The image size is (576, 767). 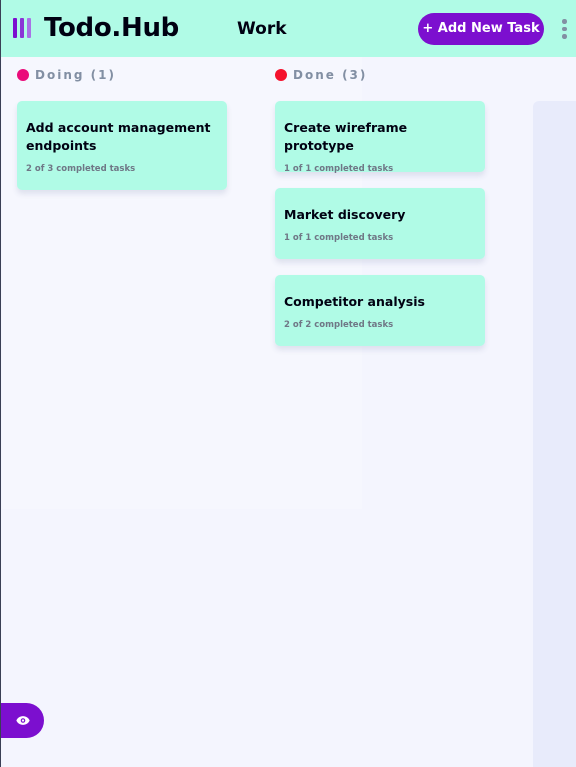 I want to click on task-title: Market discovery, so click(x=345, y=214).